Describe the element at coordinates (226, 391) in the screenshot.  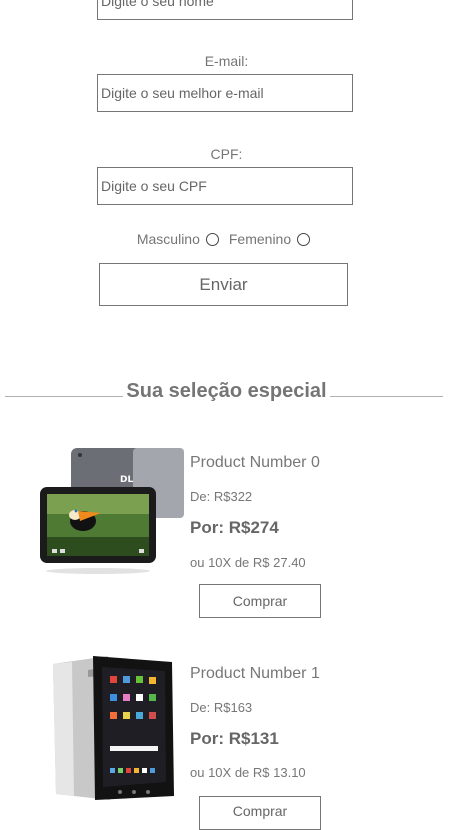
I see `section-title: Sua seleção especial` at that location.